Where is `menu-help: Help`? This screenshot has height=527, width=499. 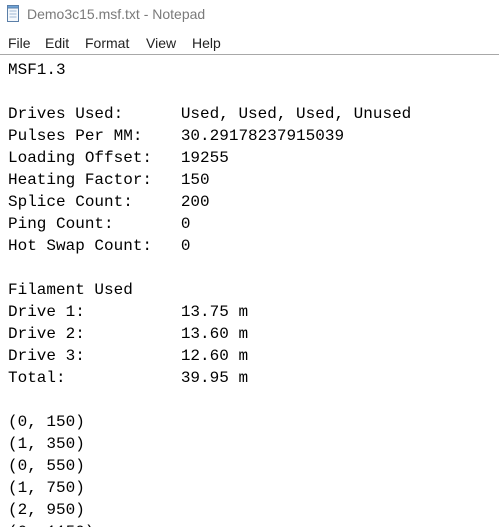
menu-help: Help is located at coordinates (206, 43).